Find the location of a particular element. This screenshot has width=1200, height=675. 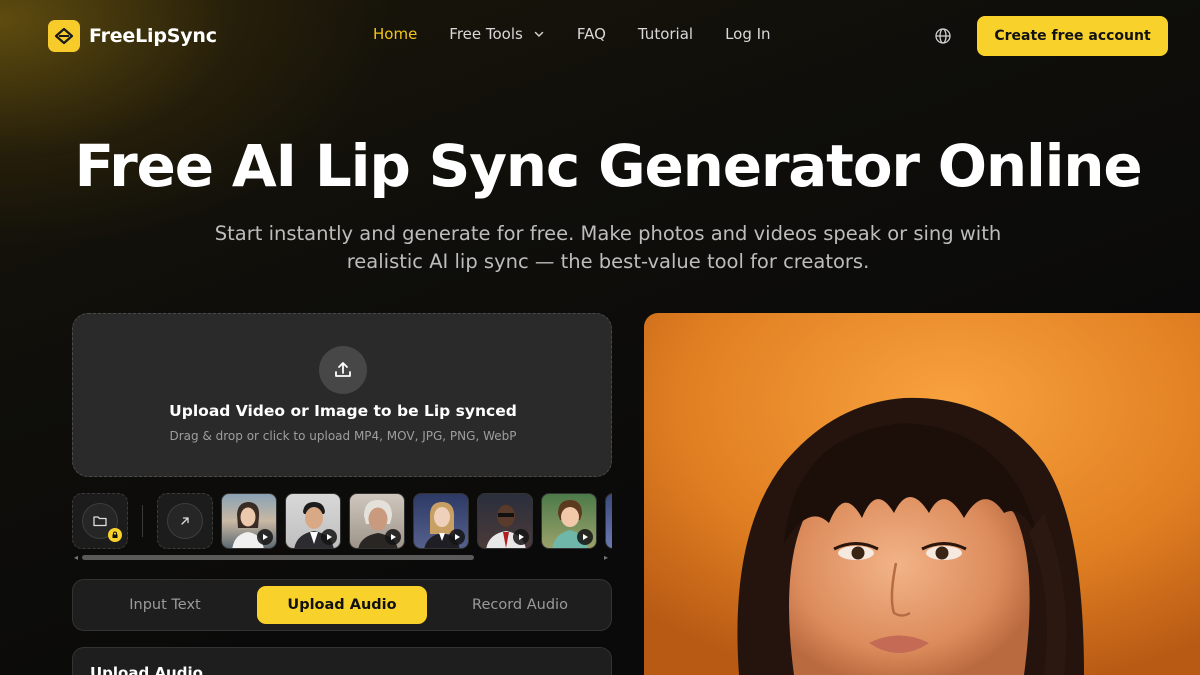

tab-input-text: Input Text is located at coordinates (165, 605).